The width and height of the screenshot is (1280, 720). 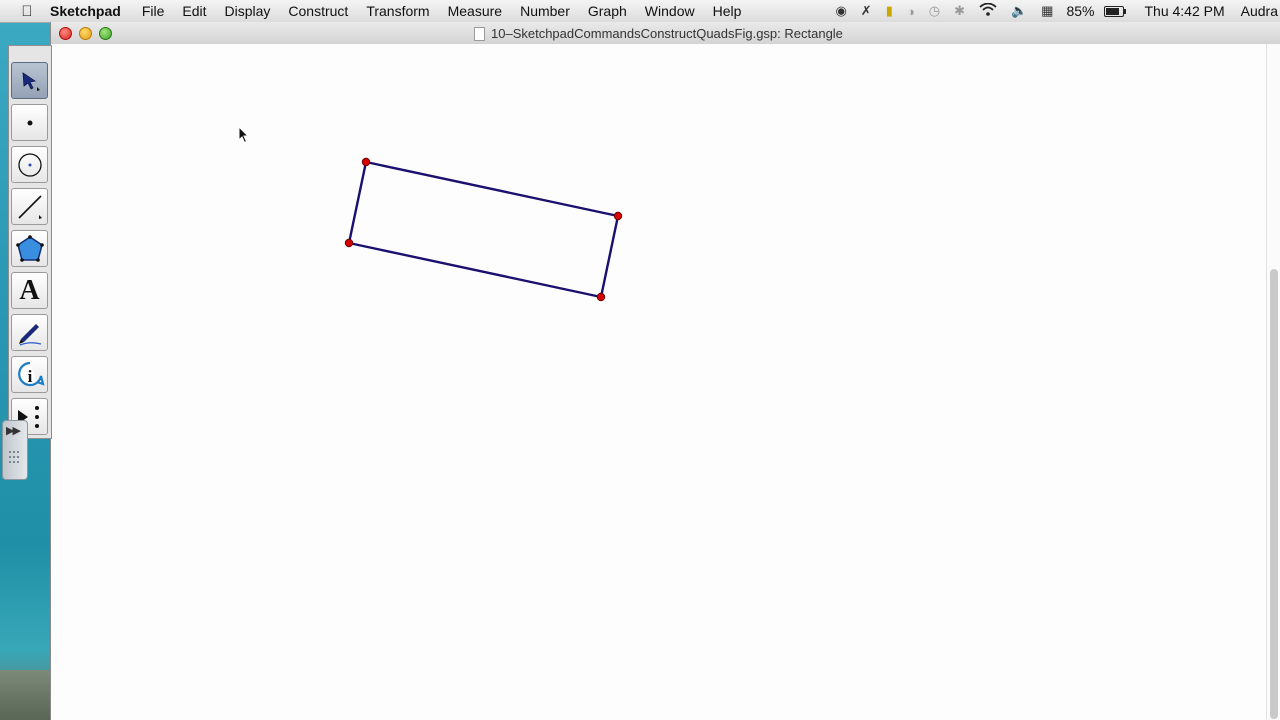 I want to click on menu-number: Number, so click(x=545, y=11).